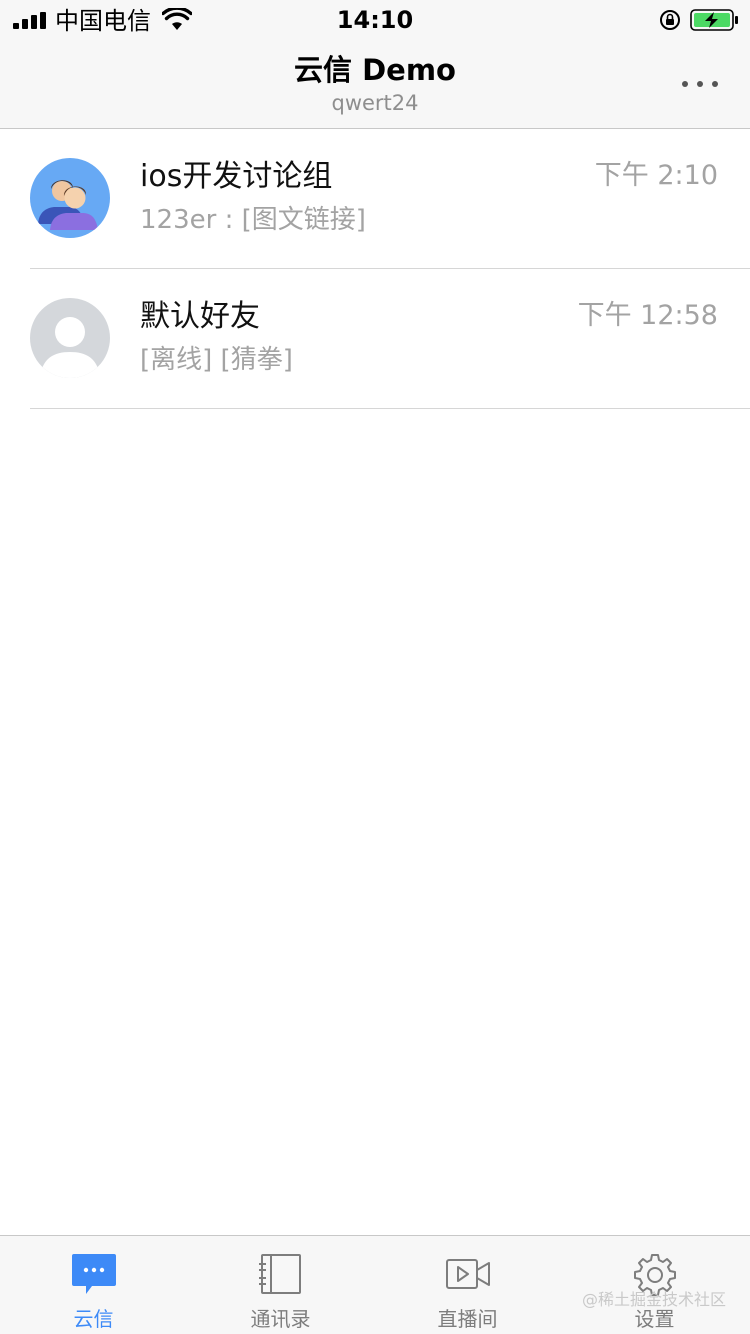  What do you see at coordinates (467, 1274) in the screenshot?
I see `video-camera-icon` at bounding box center [467, 1274].